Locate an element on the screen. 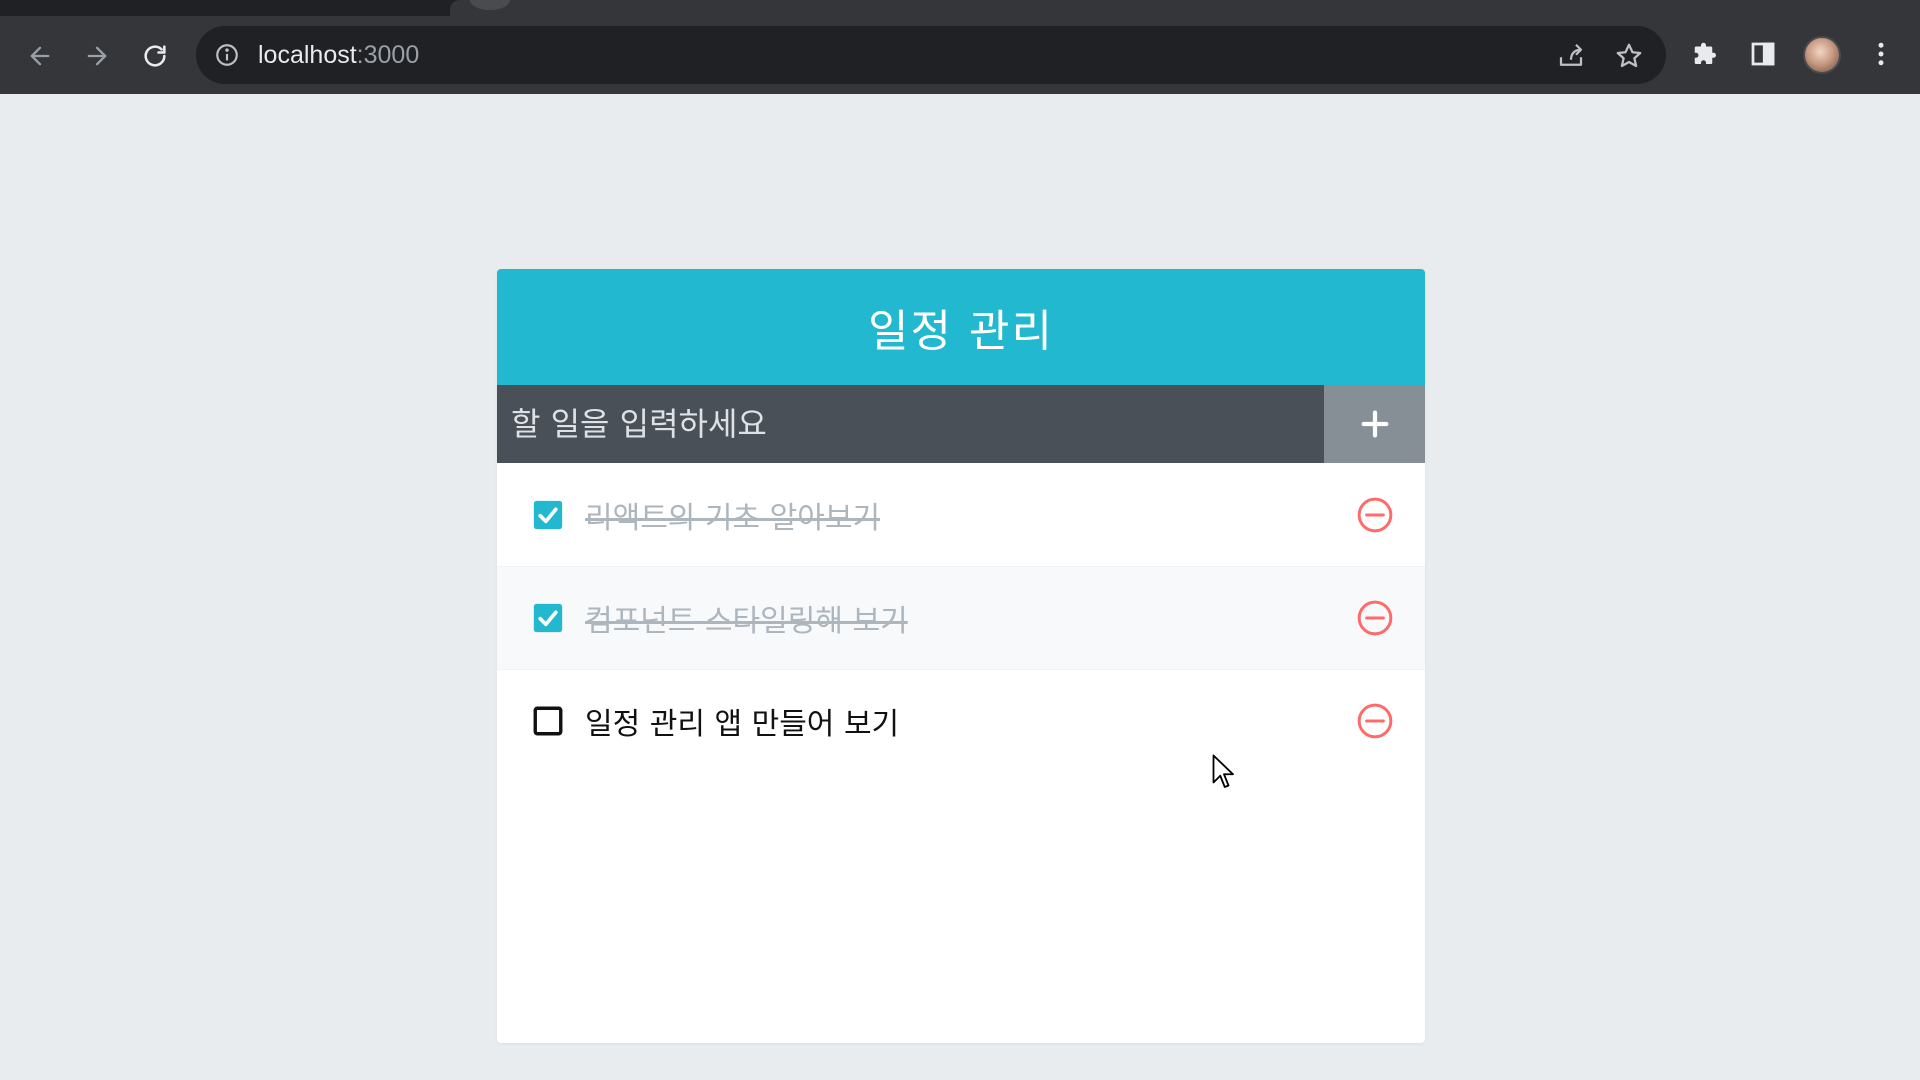  todo-text: 컴포넌트 스타일링해 보기 is located at coordinates (970, 618).